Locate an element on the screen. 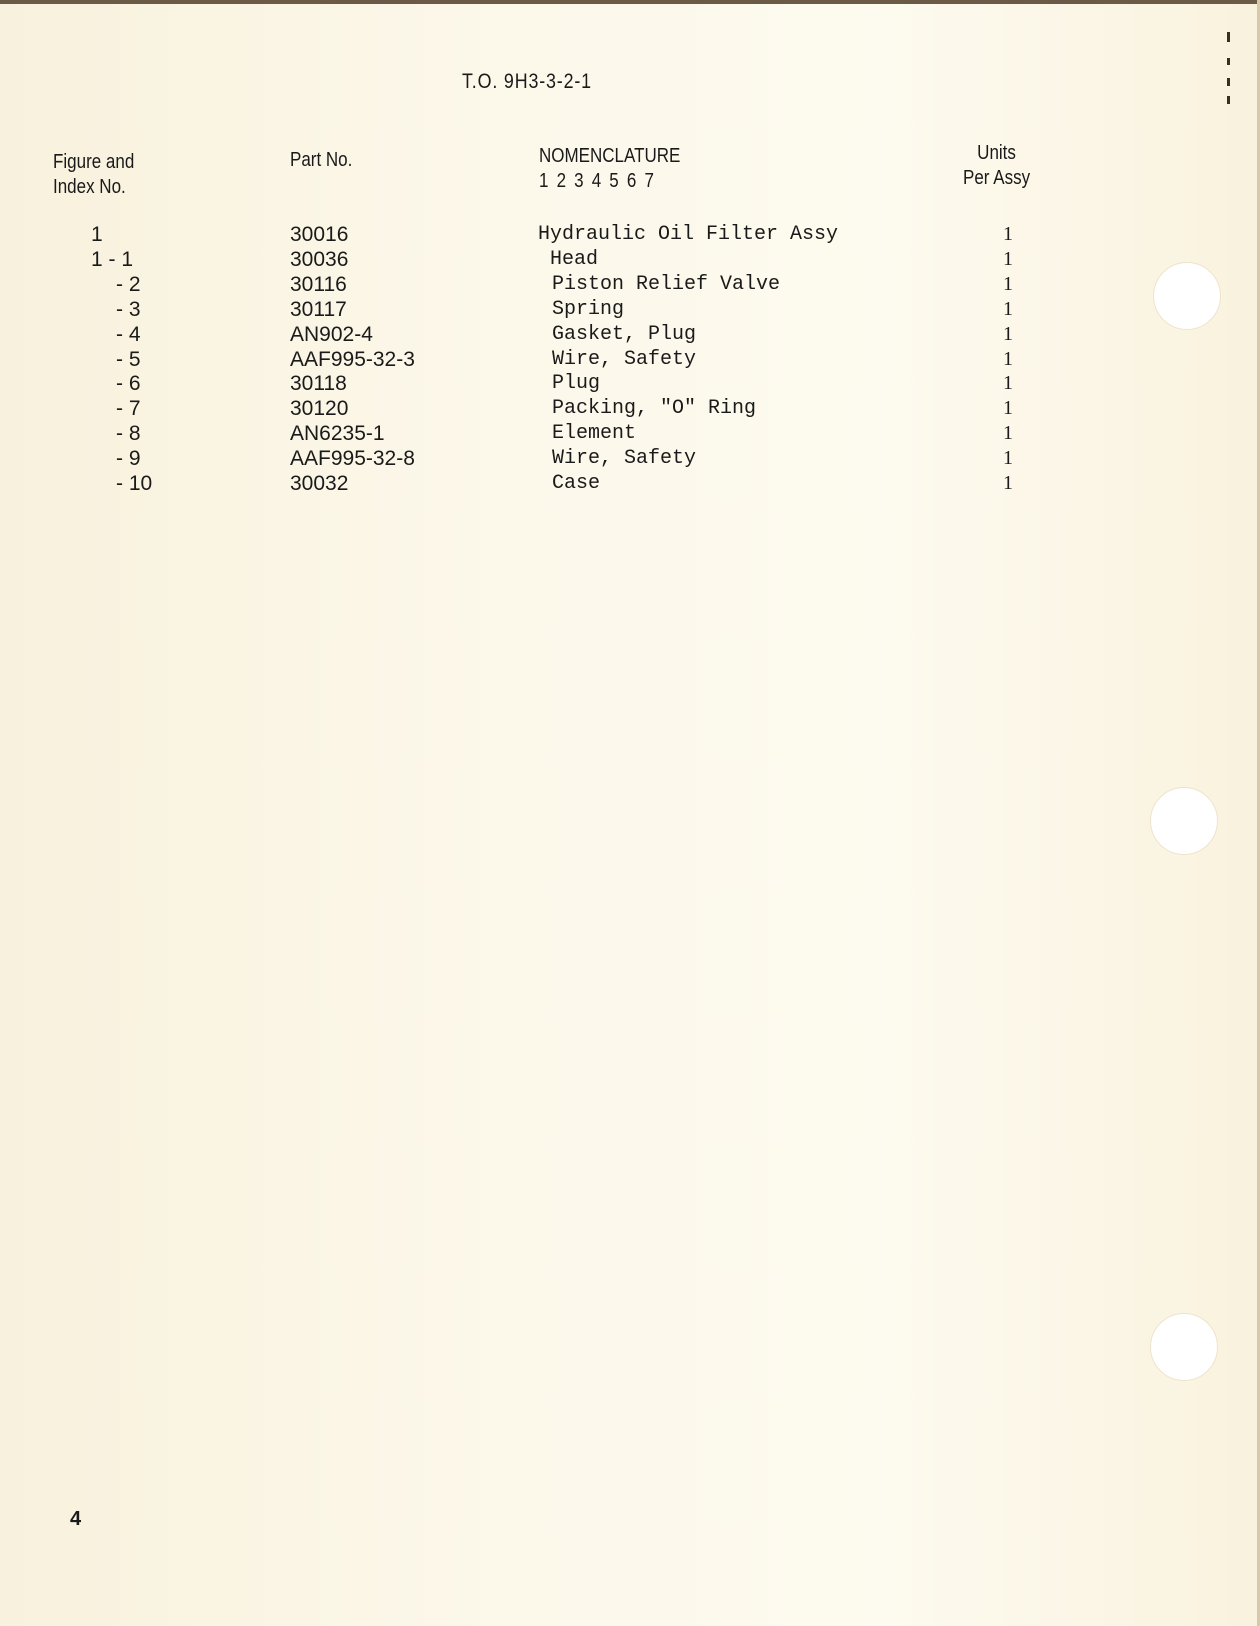  nomenclature-cell: Head is located at coordinates (574, 259).